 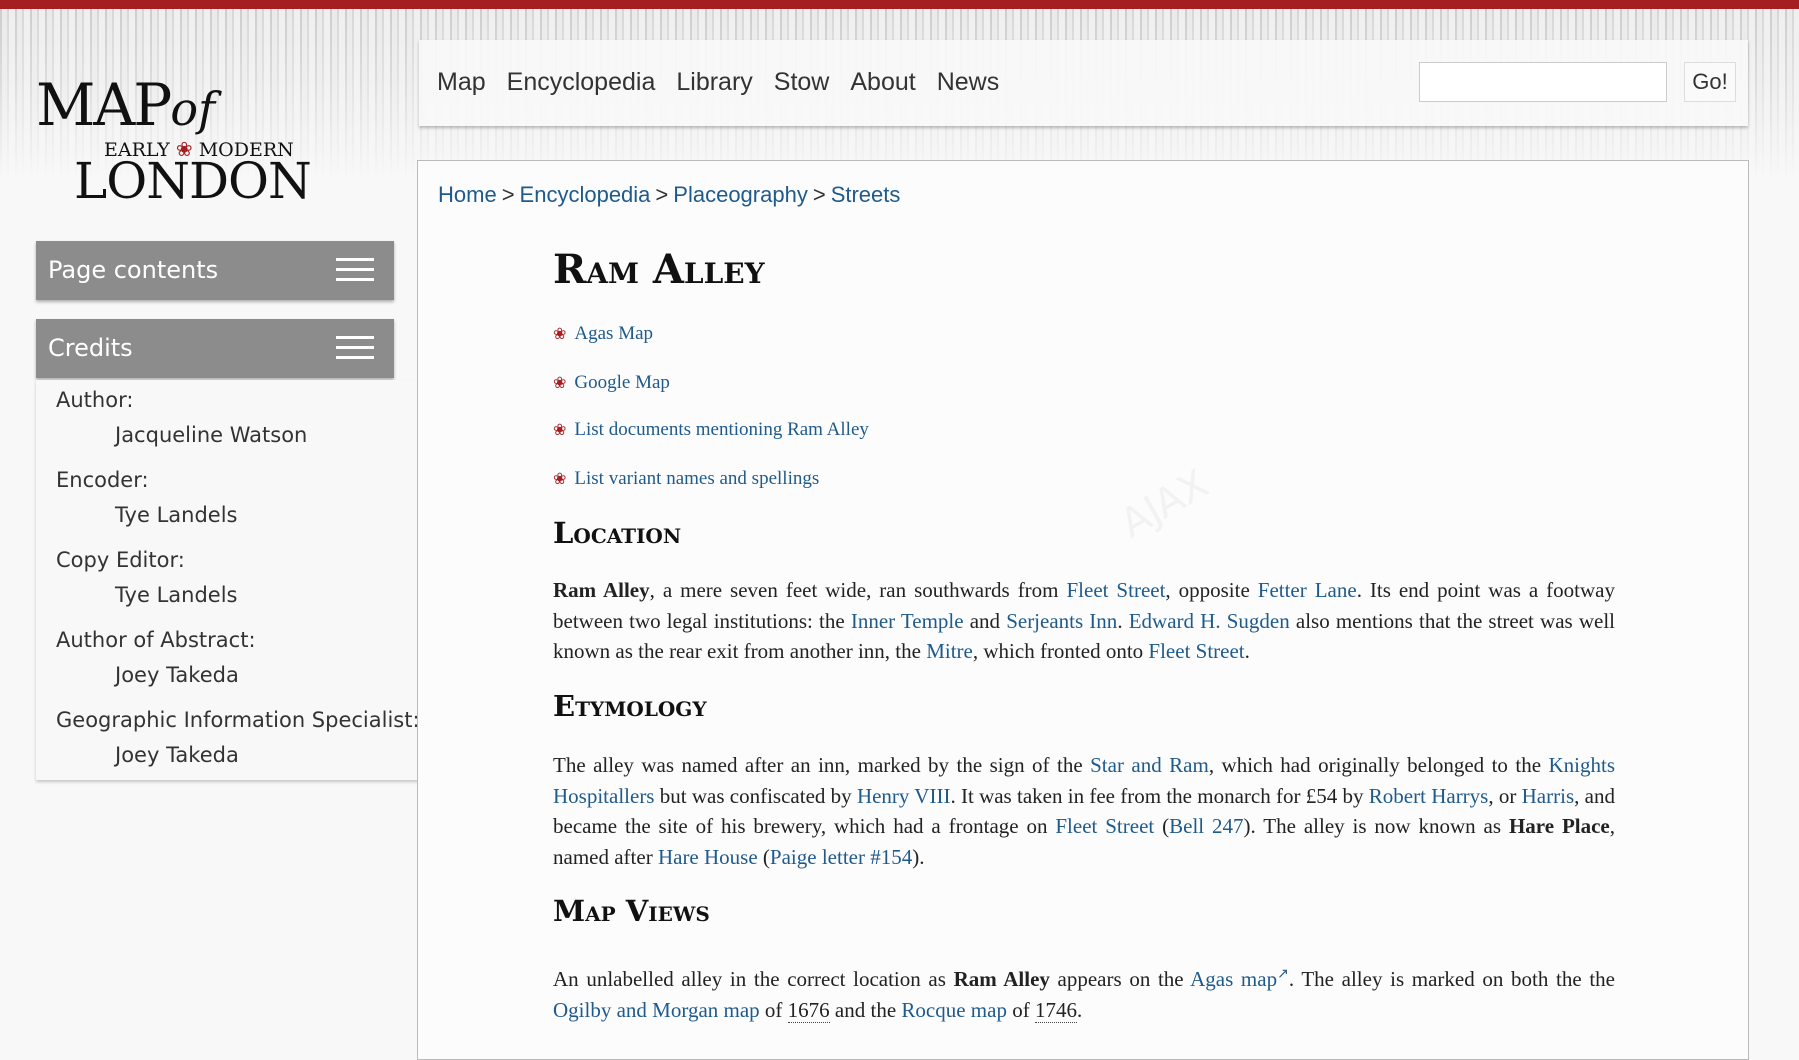 I want to click on text-run: and, so click(x=985, y=620).